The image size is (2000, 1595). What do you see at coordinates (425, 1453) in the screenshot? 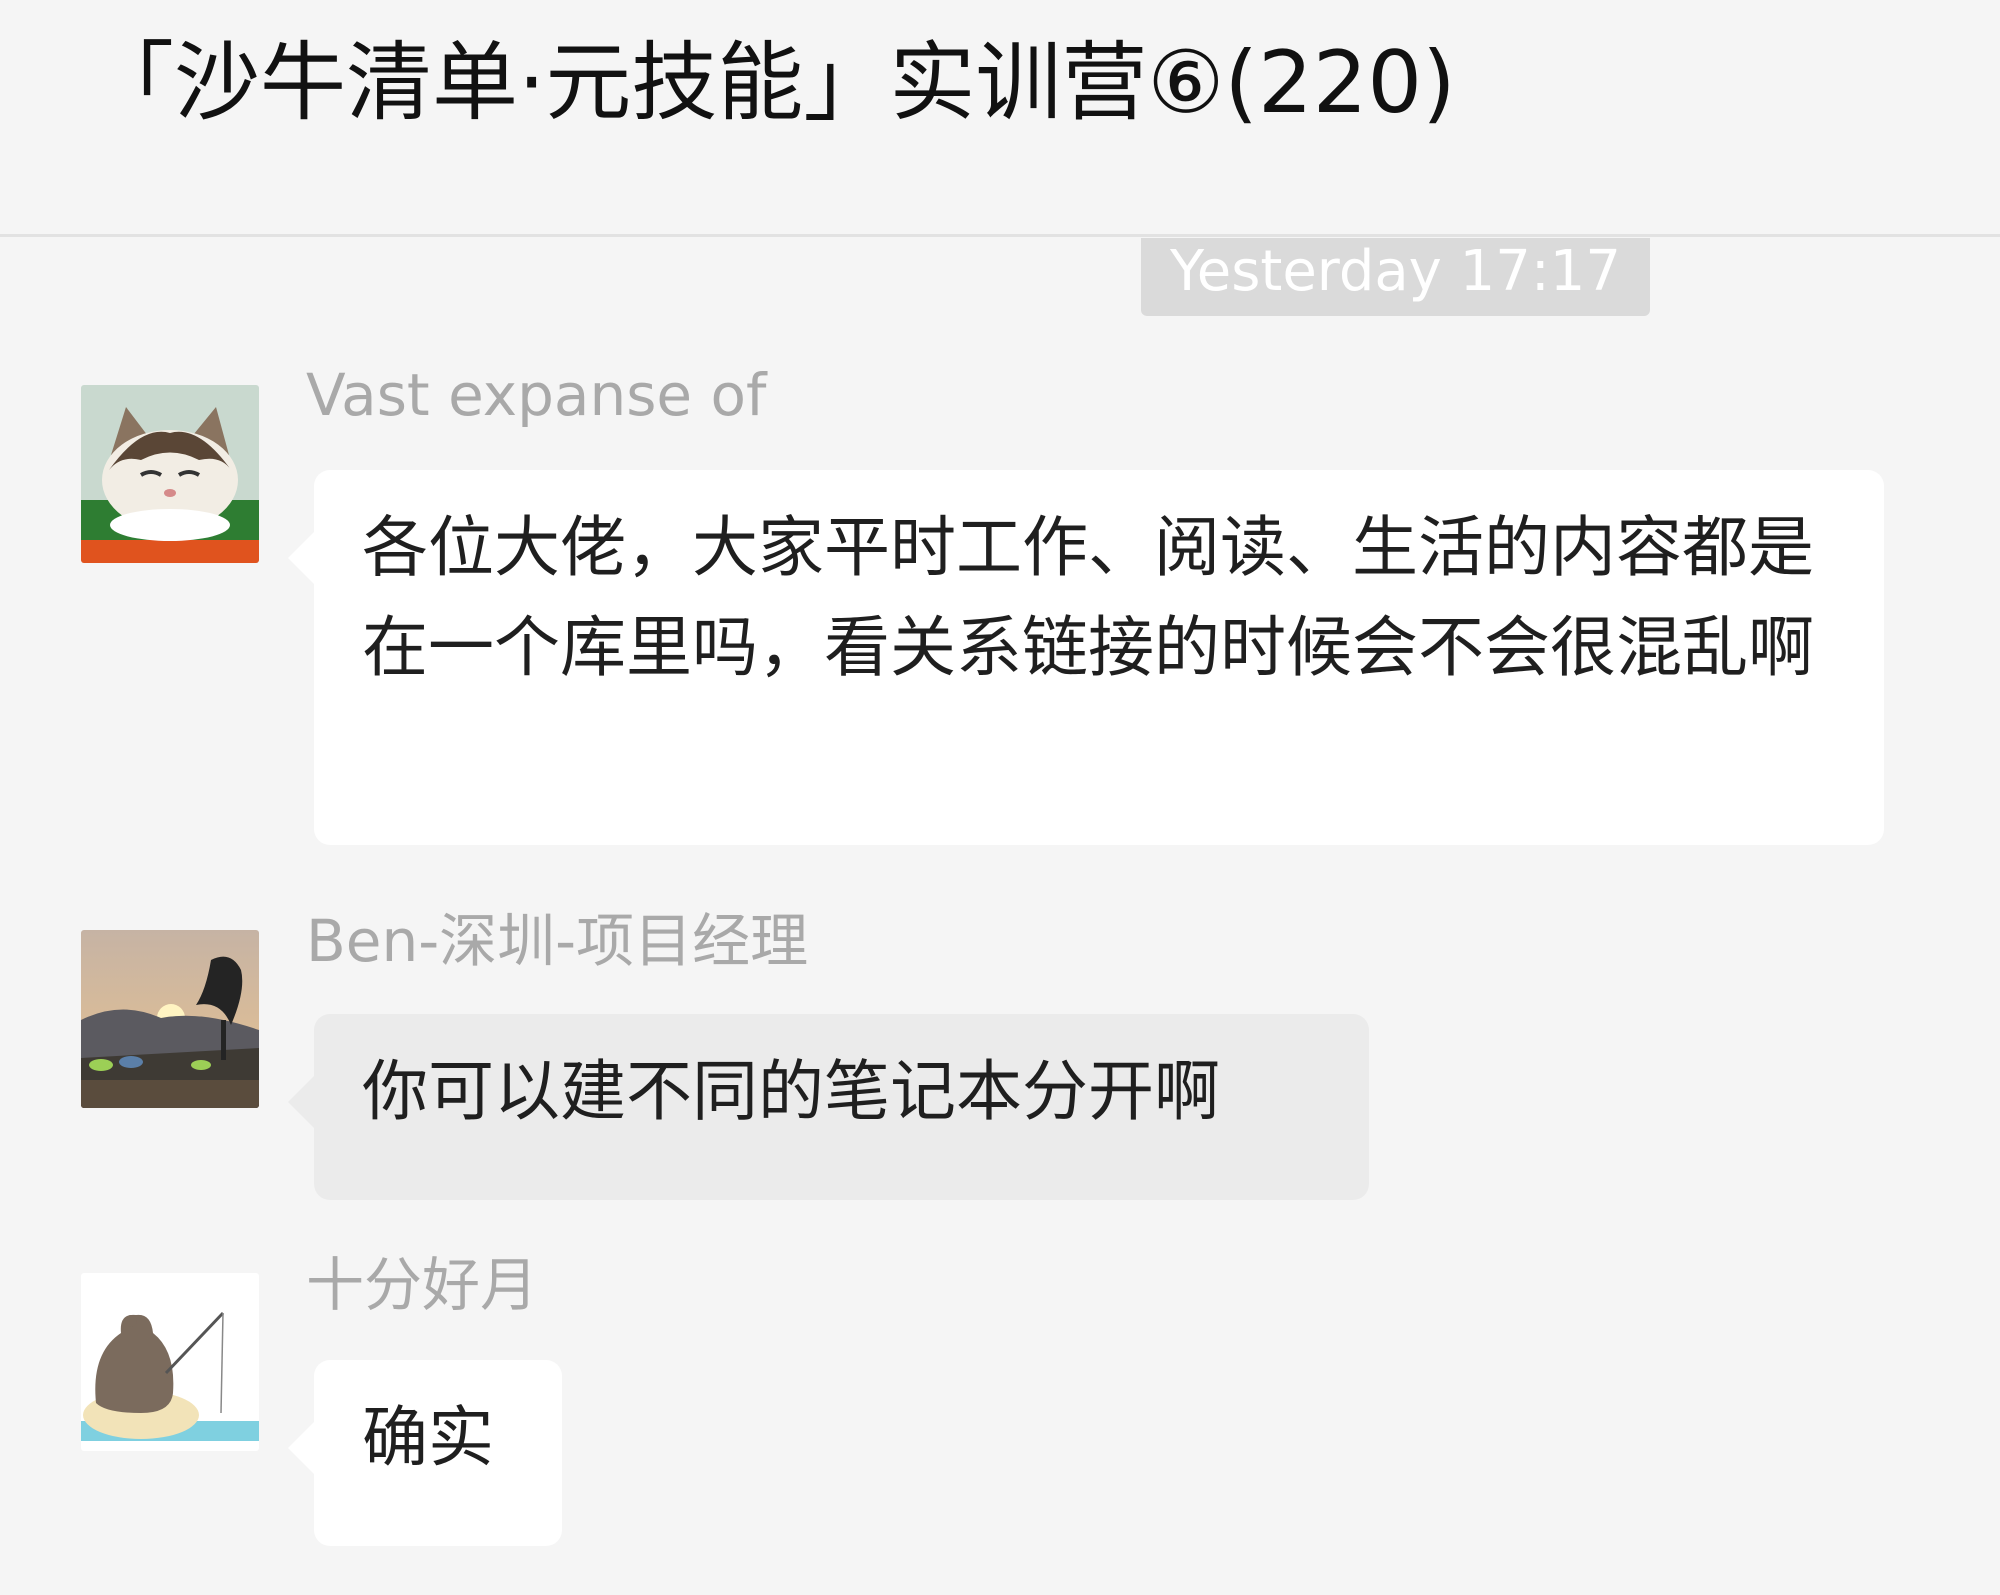
I see `message-bubble: 确实` at bounding box center [425, 1453].